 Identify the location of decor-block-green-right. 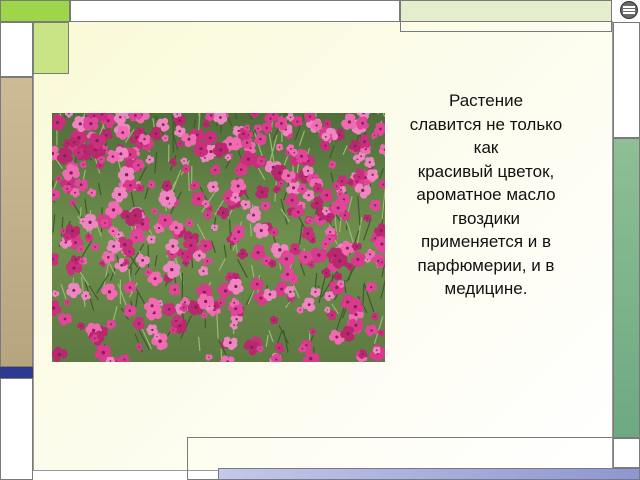
(626, 288).